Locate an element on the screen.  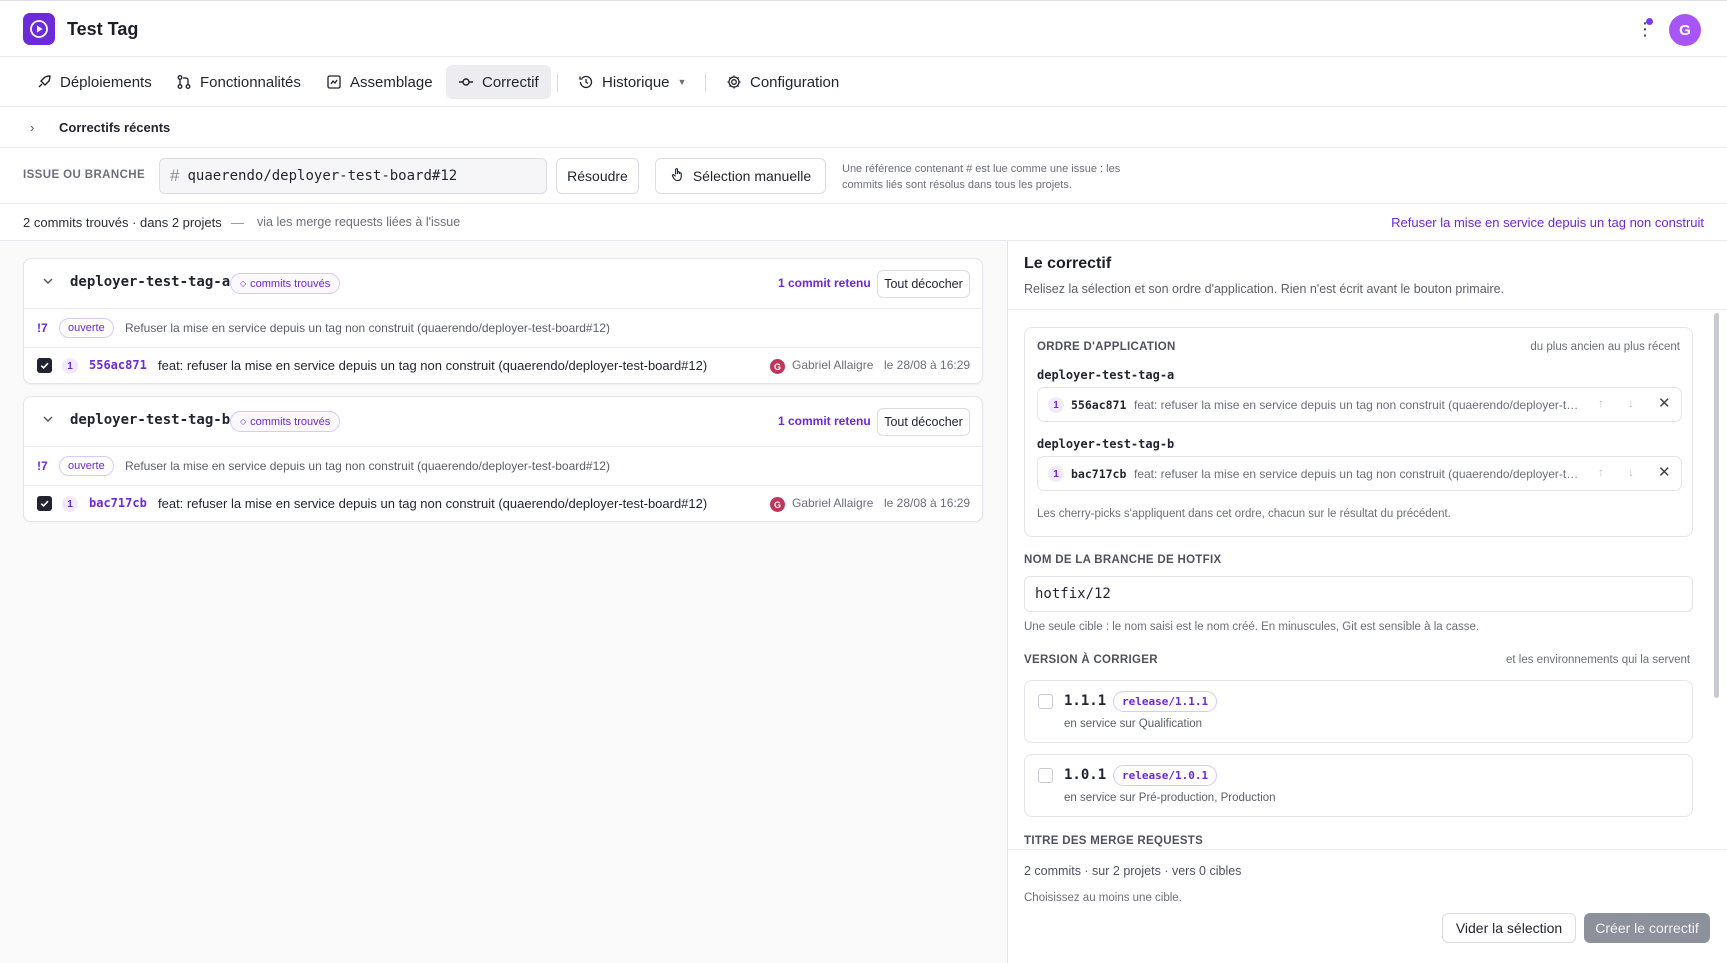
tab-label: Assemblage is located at coordinates (391, 82).